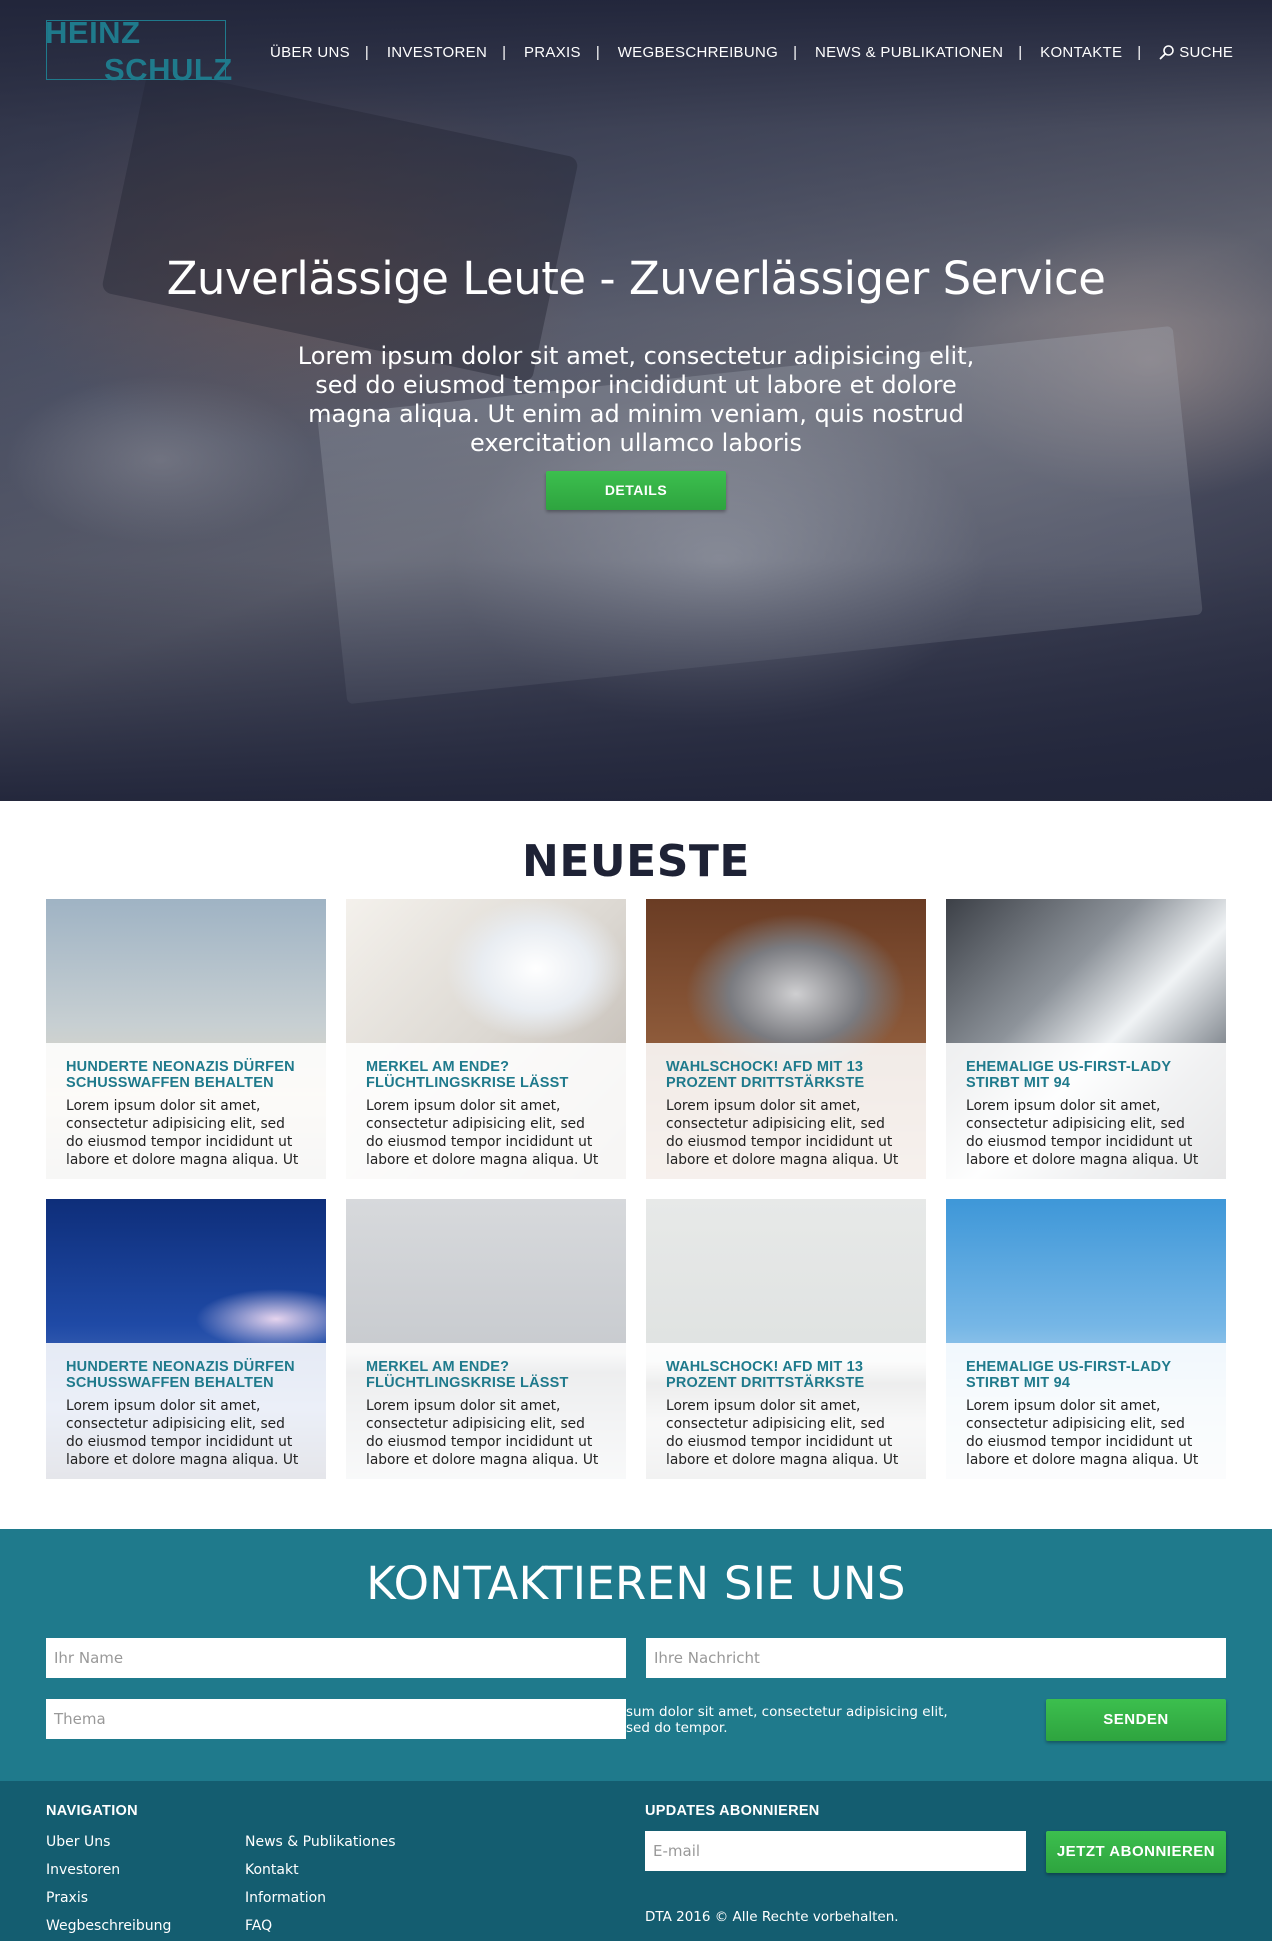 The width and height of the screenshot is (1272, 1941). Describe the element at coordinates (1167, 52) in the screenshot. I see `search-icon` at that location.